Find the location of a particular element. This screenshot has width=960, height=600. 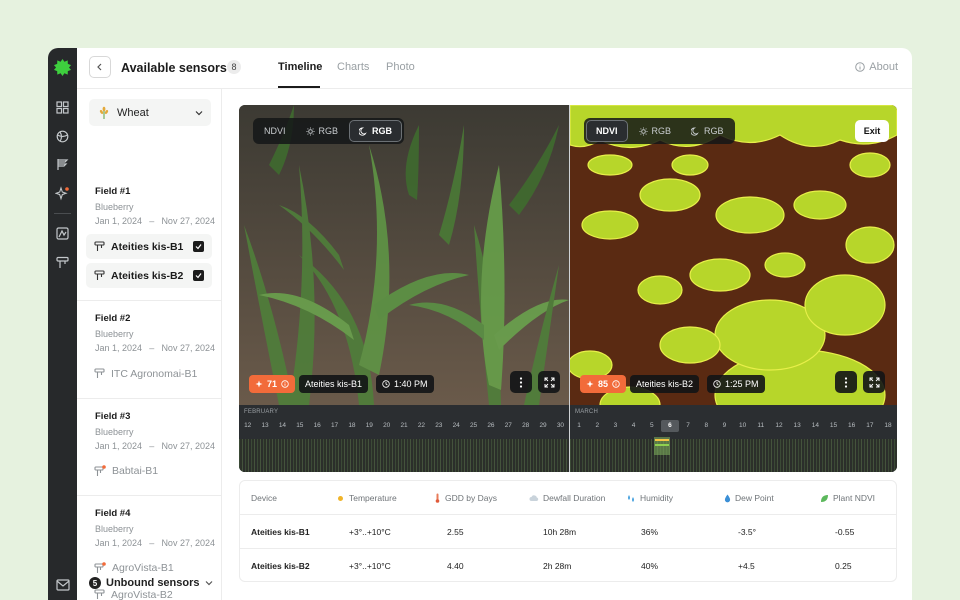

sparkle-icon is located at coordinates (62, 193).